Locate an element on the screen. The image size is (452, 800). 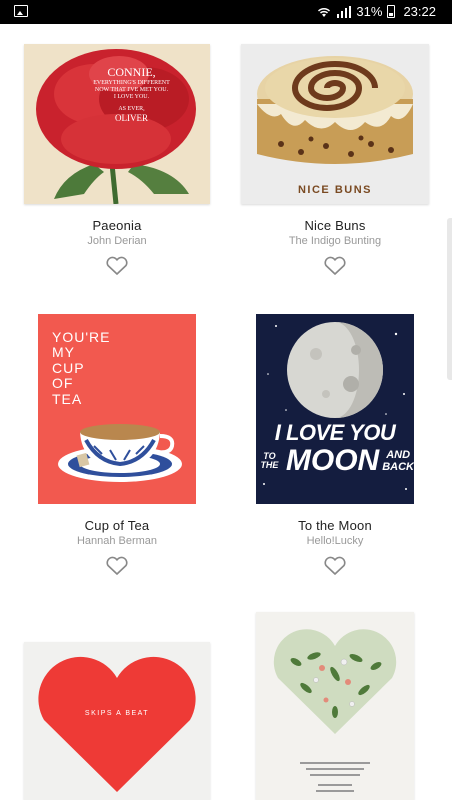
card-text: CONNIE, is located at coordinates (131, 72).